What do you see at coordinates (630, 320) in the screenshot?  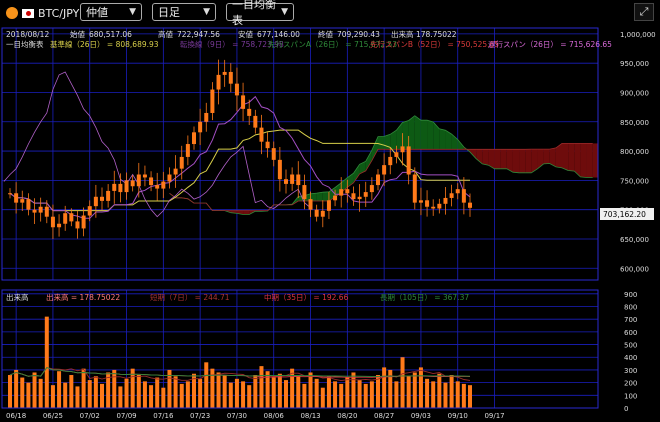 I see `volume-tick-label: 700` at bounding box center [630, 320].